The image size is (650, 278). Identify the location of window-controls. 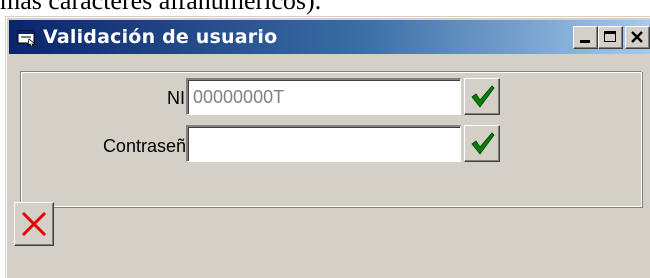
(611, 37).